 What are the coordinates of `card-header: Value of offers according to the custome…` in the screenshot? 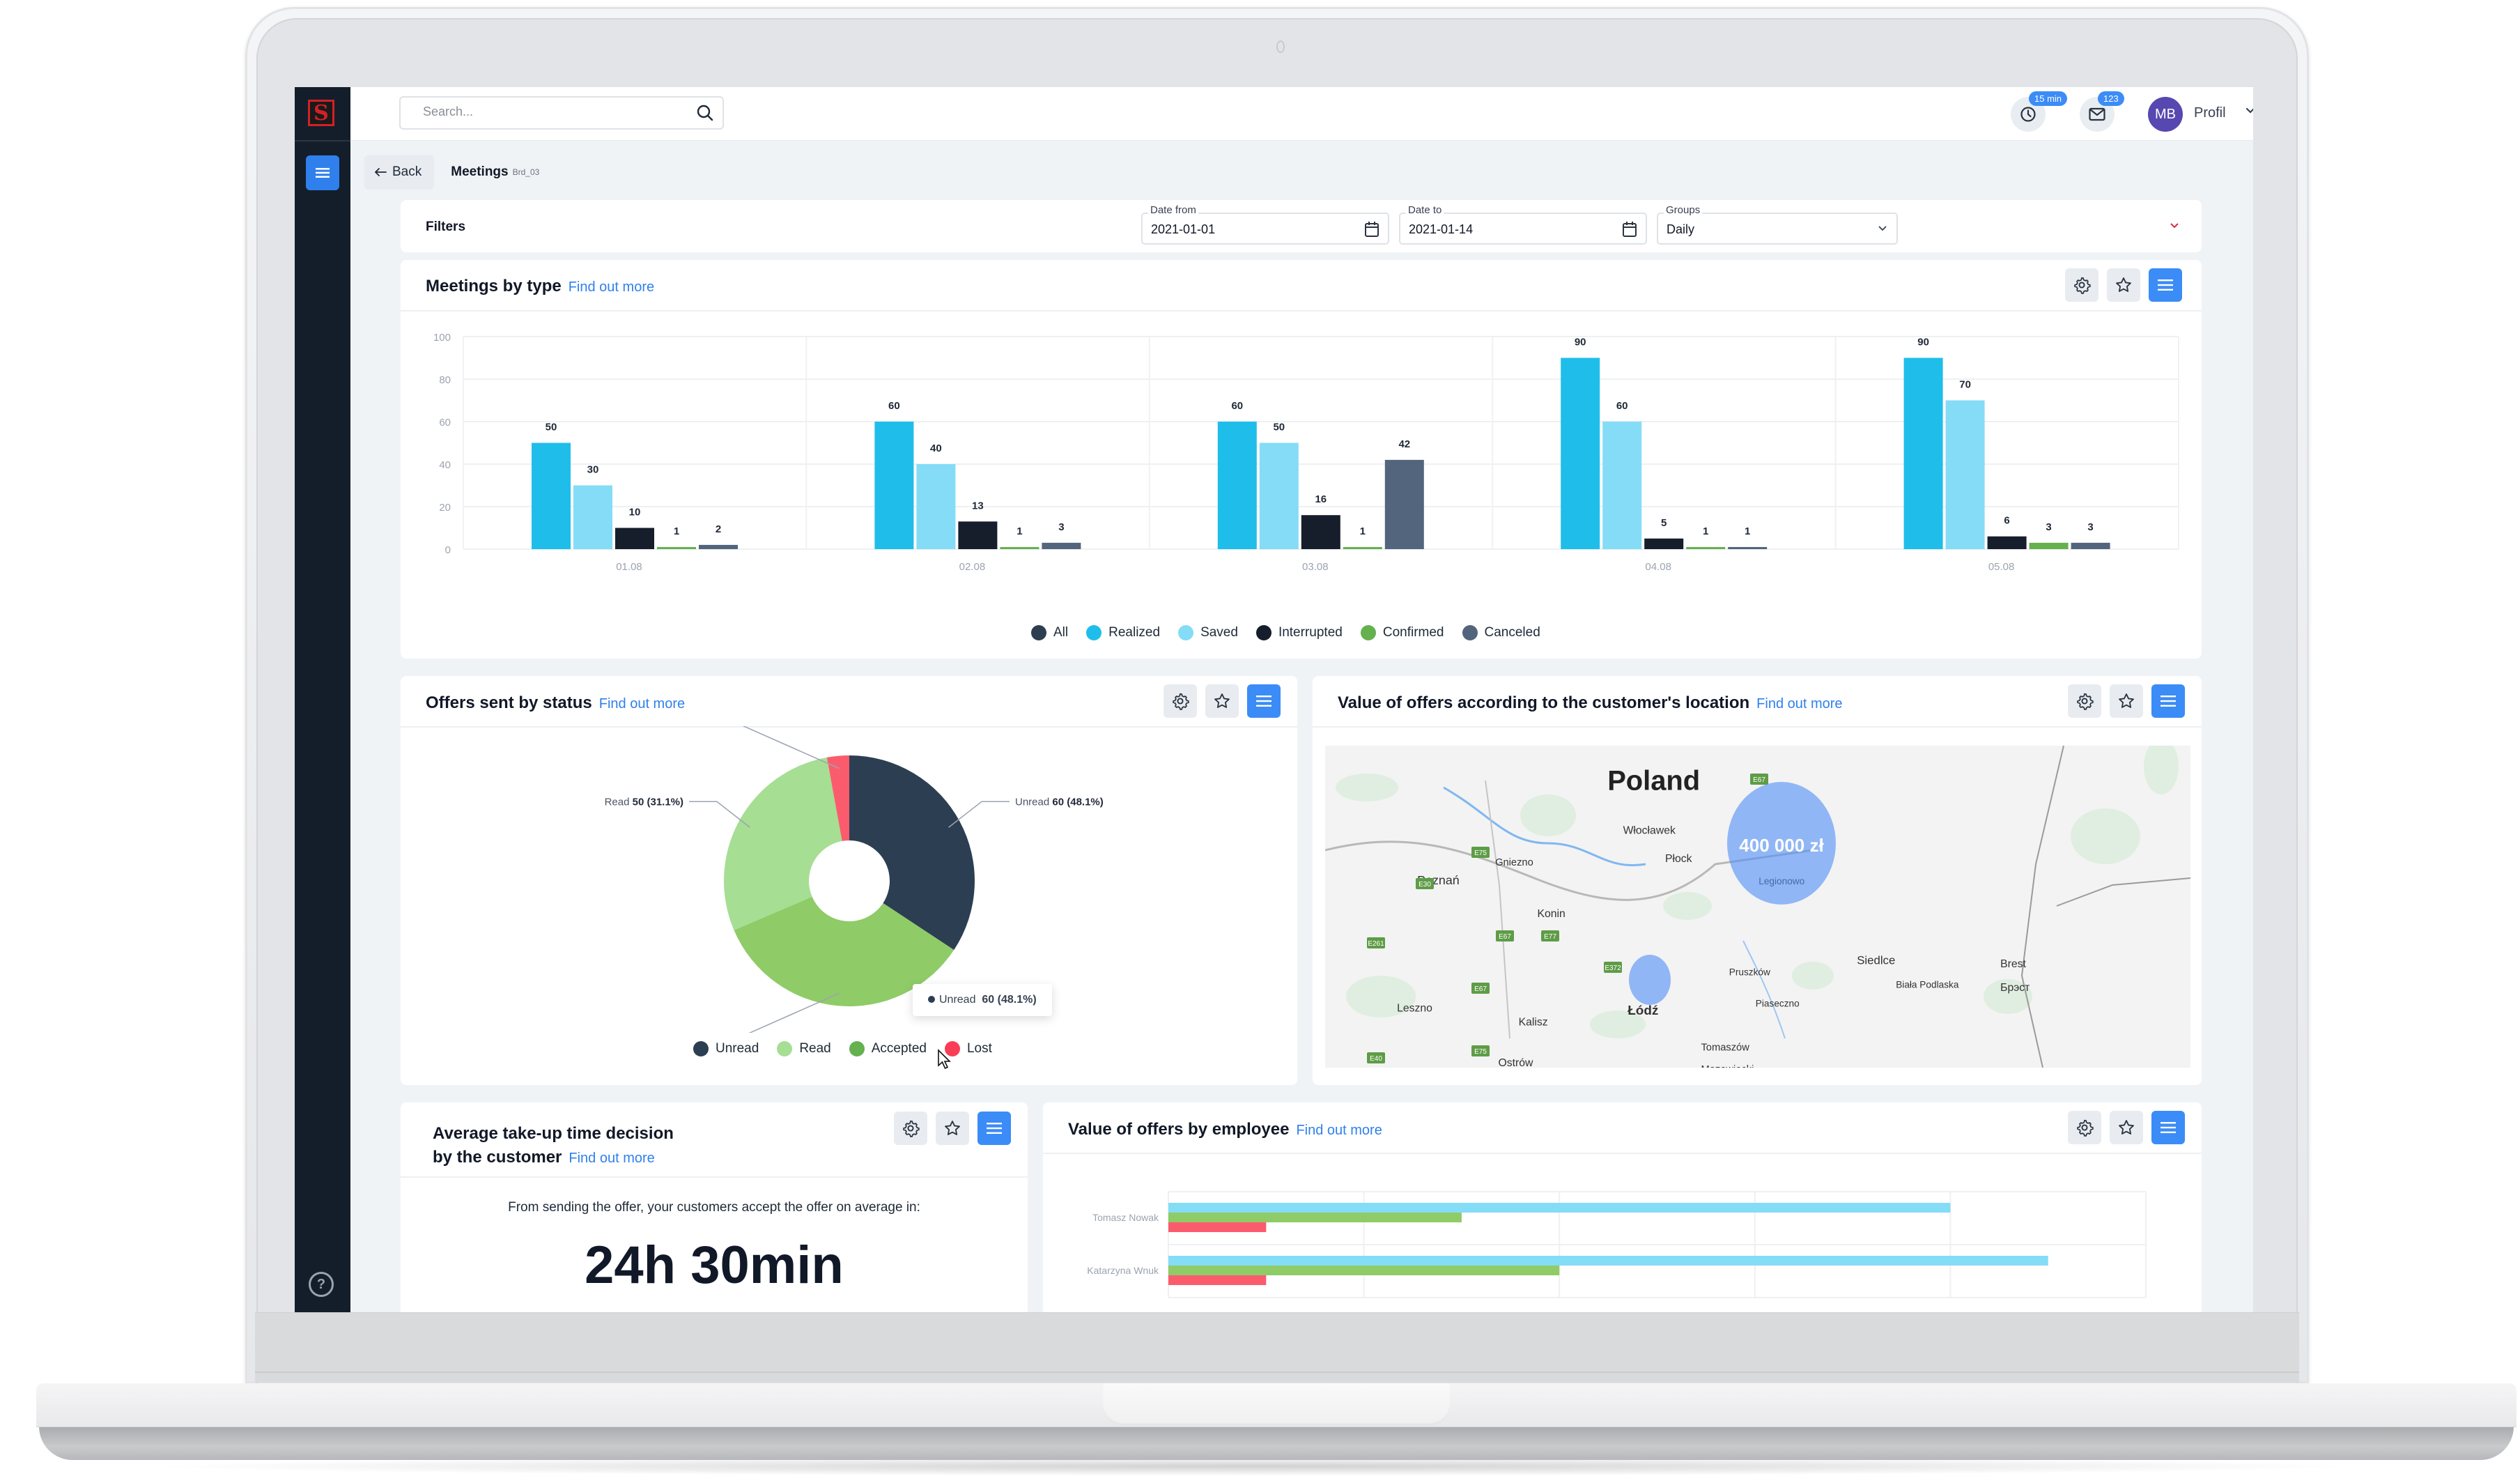 It's located at (1757, 702).